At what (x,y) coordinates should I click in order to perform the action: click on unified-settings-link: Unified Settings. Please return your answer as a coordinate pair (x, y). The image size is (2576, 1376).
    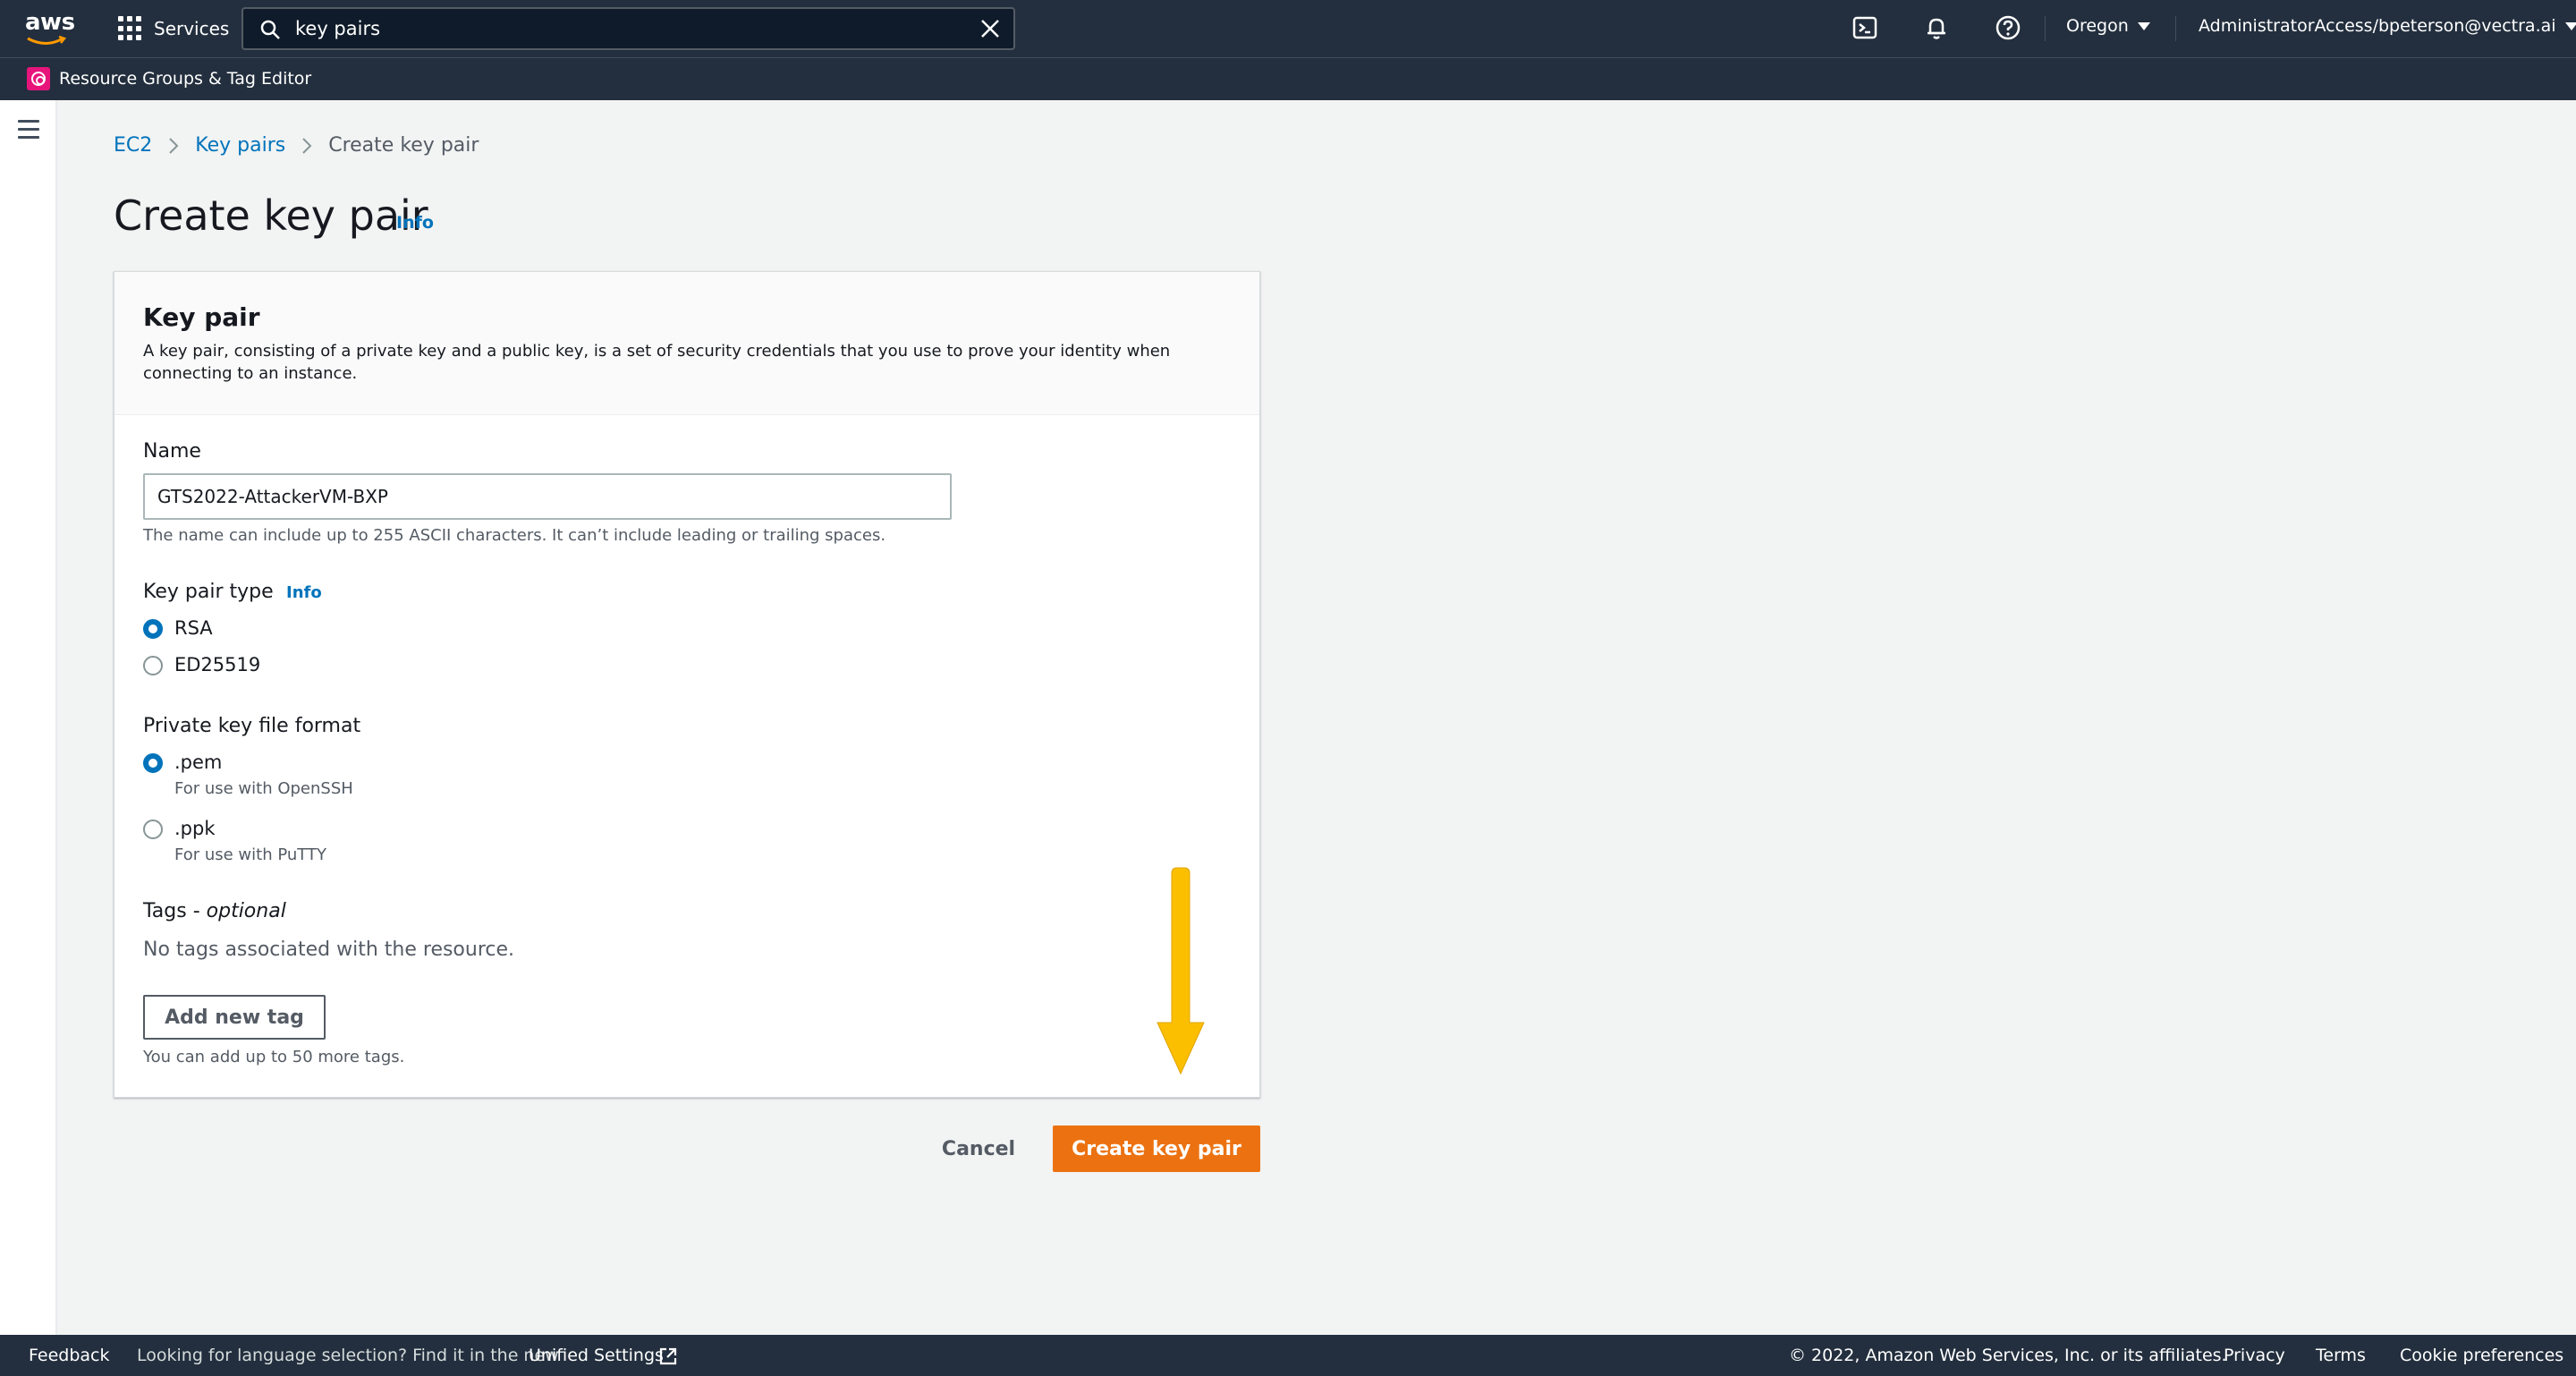
    Looking at the image, I should click on (596, 1356).